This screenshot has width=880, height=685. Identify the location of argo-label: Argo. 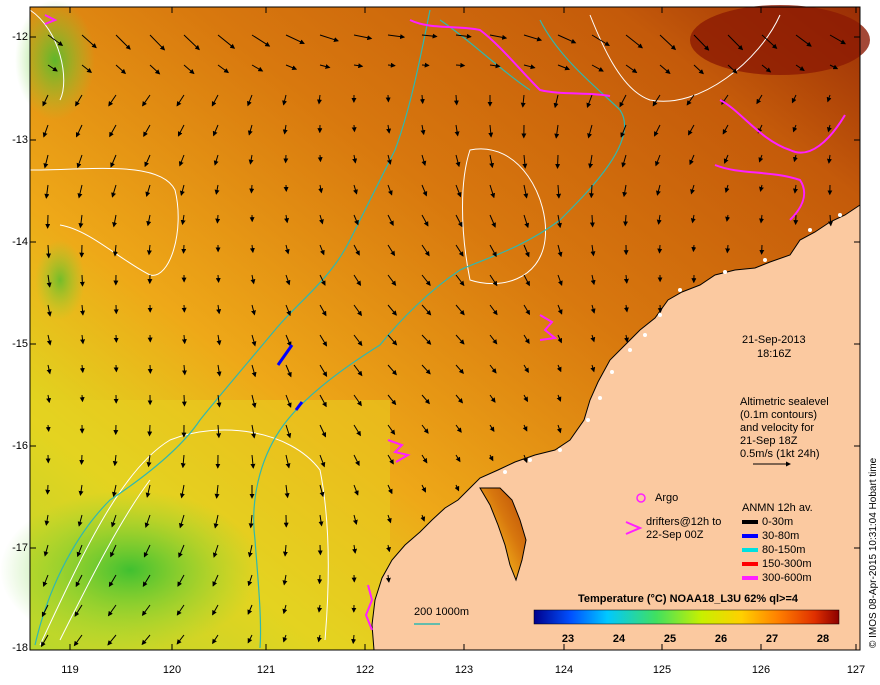
(666, 498).